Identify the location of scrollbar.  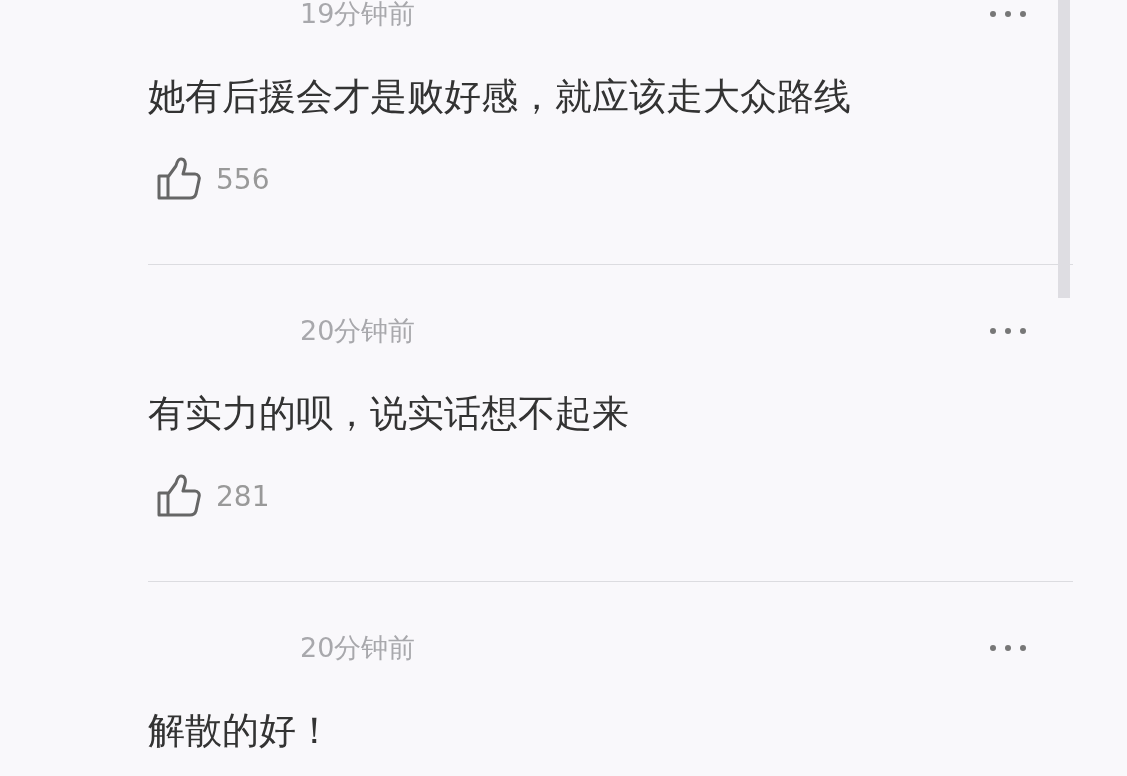
(1064, 149).